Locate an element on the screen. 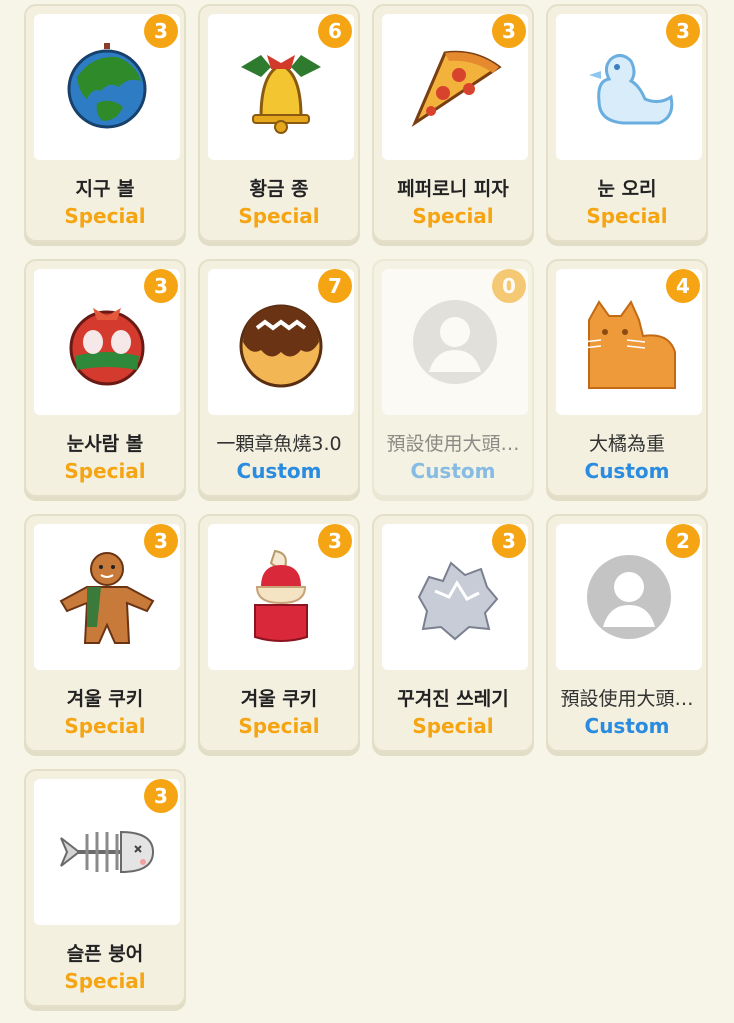  takoyaki-icon is located at coordinates (281, 346).